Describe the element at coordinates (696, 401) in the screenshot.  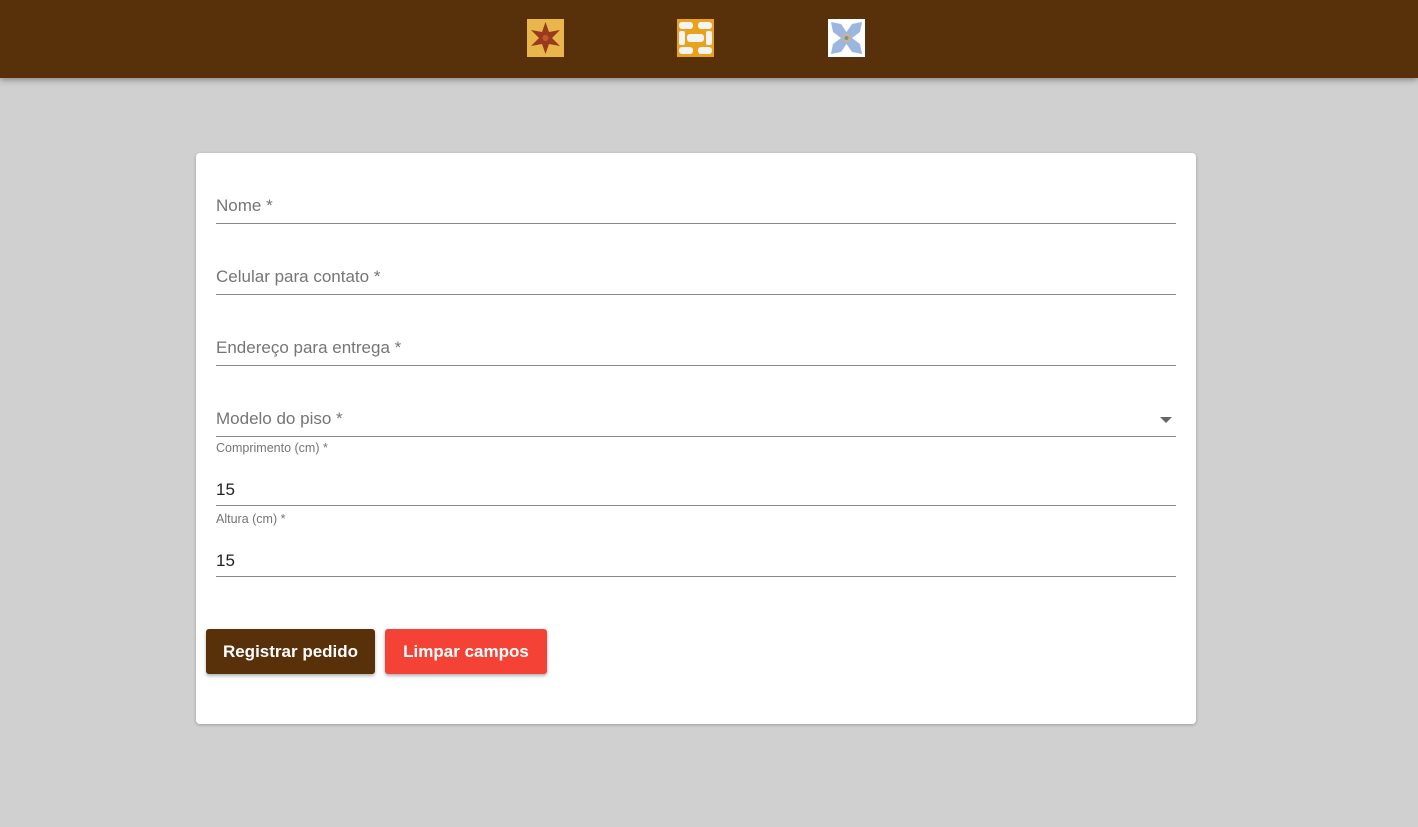
I see `floor-model-select: Modelo do piso *` at that location.